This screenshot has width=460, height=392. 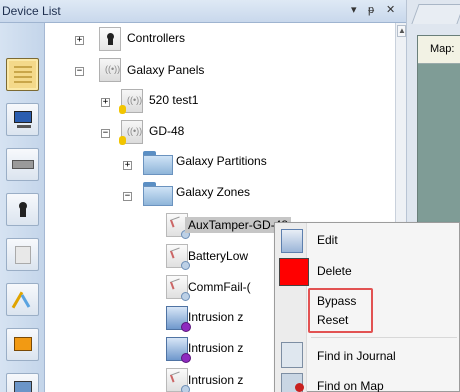 What do you see at coordinates (384, 337) in the screenshot?
I see `menu-separator` at bounding box center [384, 337].